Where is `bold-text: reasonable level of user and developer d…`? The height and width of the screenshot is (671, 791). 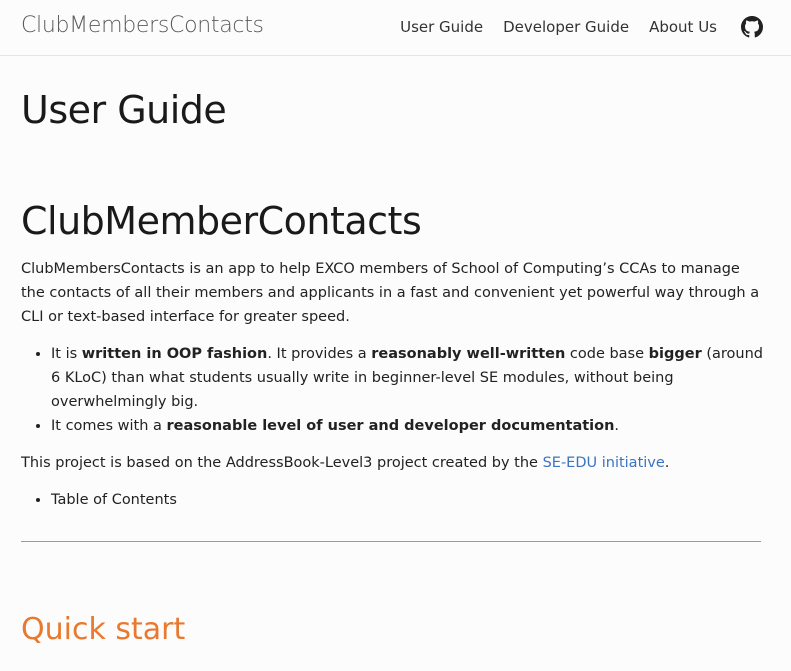 bold-text: reasonable level of user and developer d… is located at coordinates (390, 426).